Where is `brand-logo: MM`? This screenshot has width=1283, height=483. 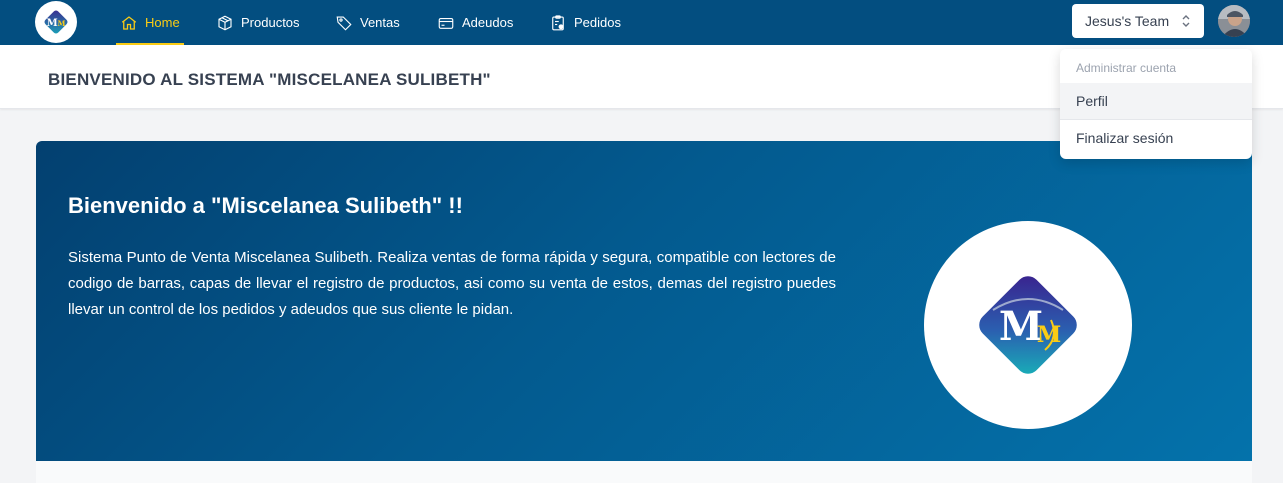
brand-logo: MM is located at coordinates (56, 22).